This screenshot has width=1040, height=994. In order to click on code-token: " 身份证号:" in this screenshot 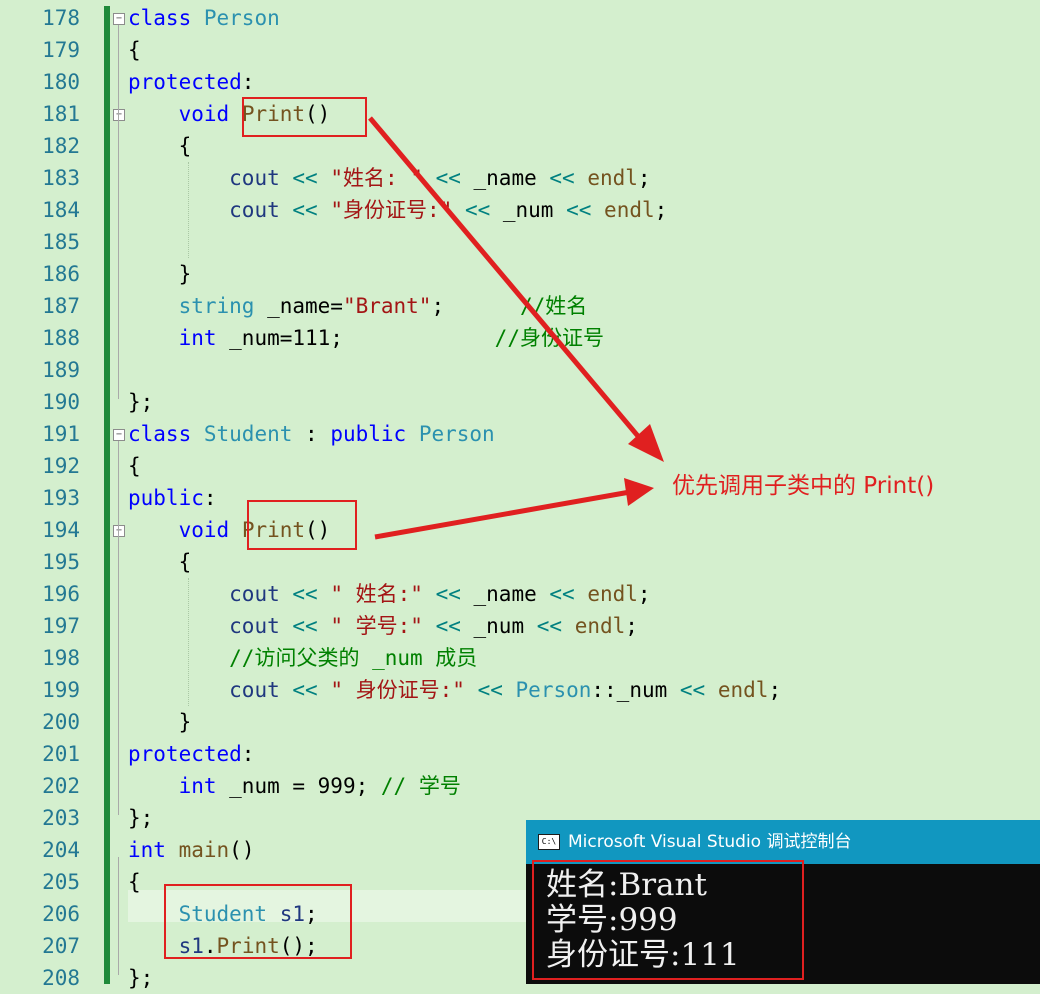, I will do `click(397, 690)`.